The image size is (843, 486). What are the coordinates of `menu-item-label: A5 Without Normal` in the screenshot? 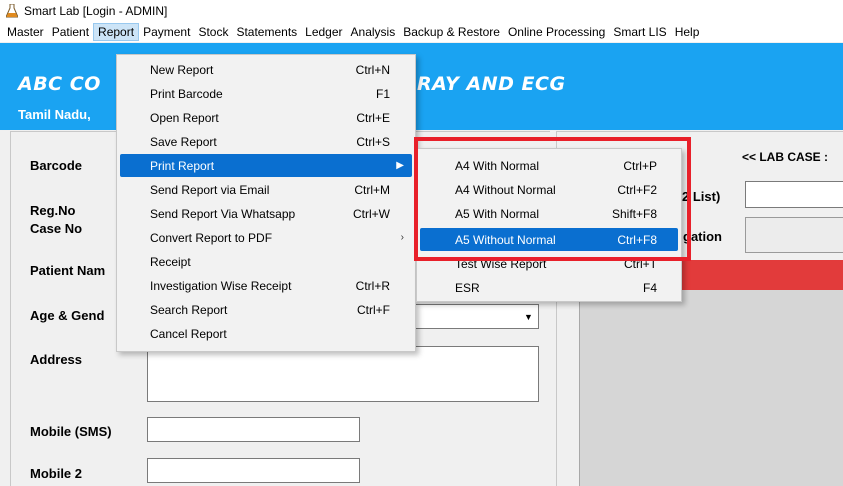 It's located at (505, 239).